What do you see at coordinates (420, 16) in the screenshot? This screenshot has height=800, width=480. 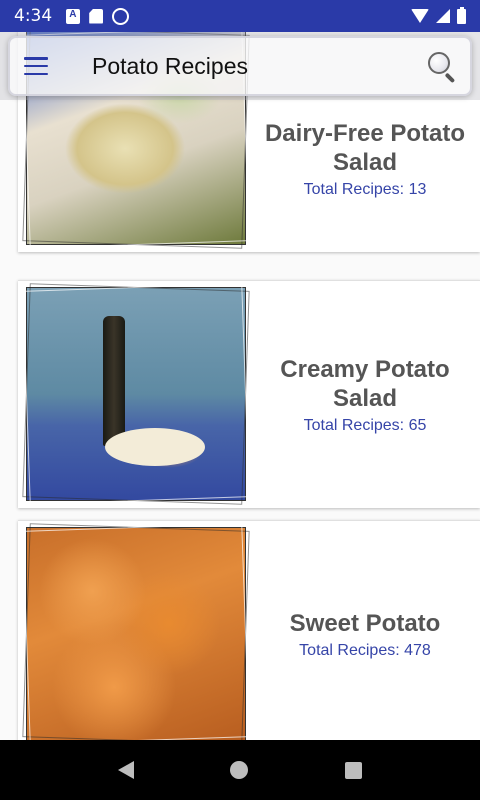 I see `wifi-icon` at bounding box center [420, 16].